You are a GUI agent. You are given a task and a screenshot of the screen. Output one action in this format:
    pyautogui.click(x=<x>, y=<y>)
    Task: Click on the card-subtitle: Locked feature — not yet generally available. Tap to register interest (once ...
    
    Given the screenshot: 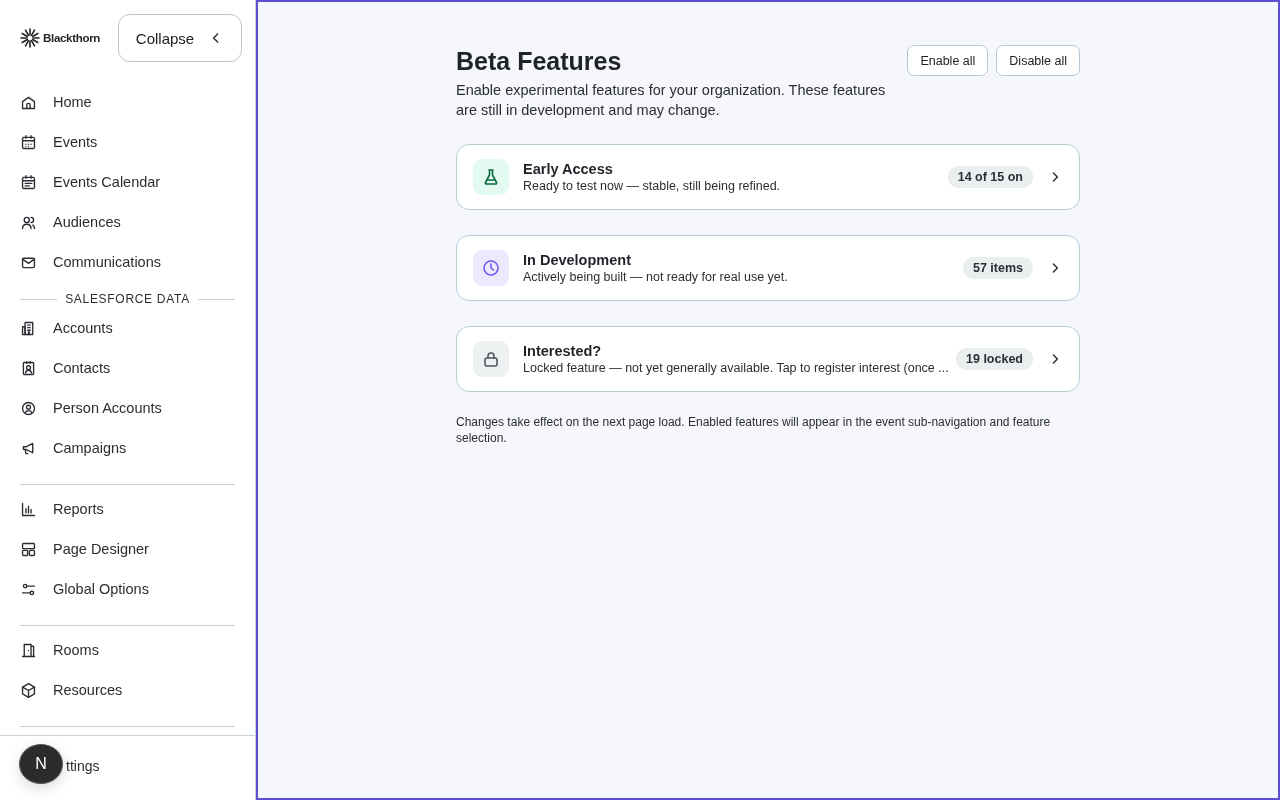 What is the action you would take?
    pyautogui.click(x=734, y=368)
    